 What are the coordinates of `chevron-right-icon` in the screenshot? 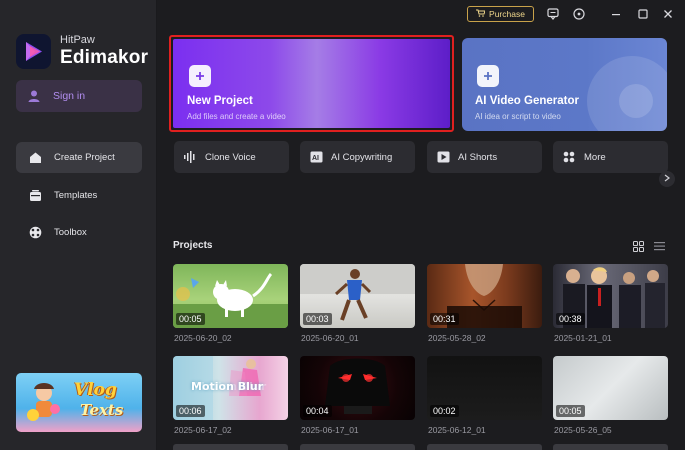 It's located at (667, 179).